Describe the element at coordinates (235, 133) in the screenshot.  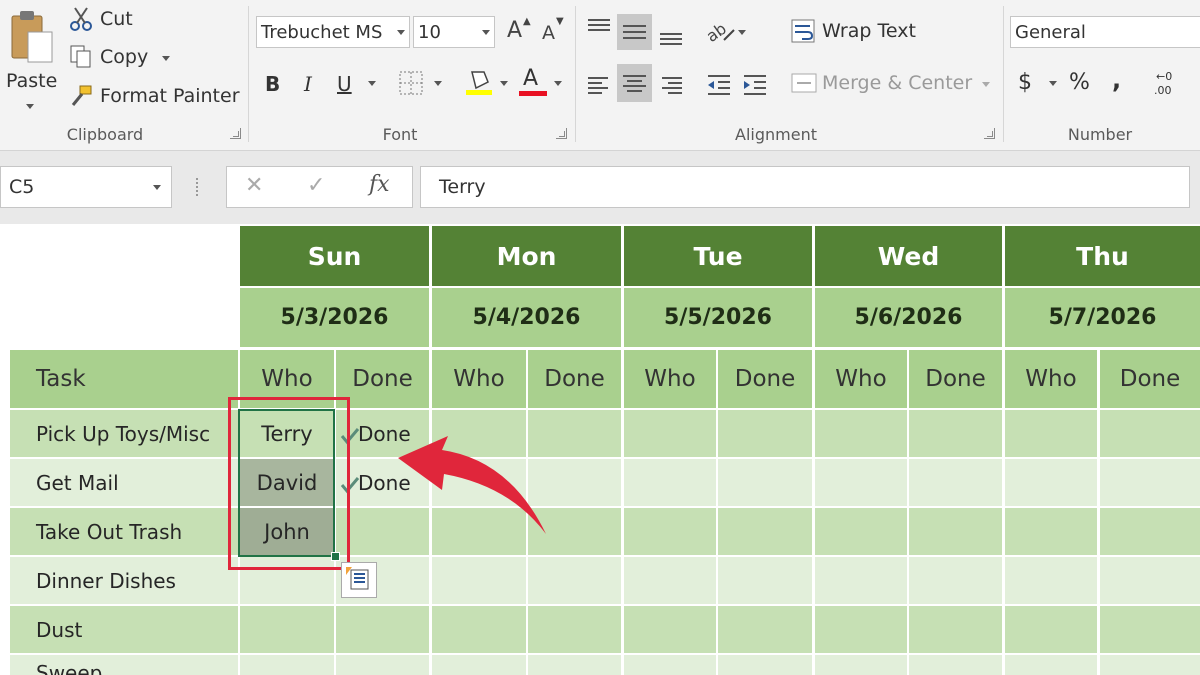
I see `clipboard-dialog-launcher` at that location.